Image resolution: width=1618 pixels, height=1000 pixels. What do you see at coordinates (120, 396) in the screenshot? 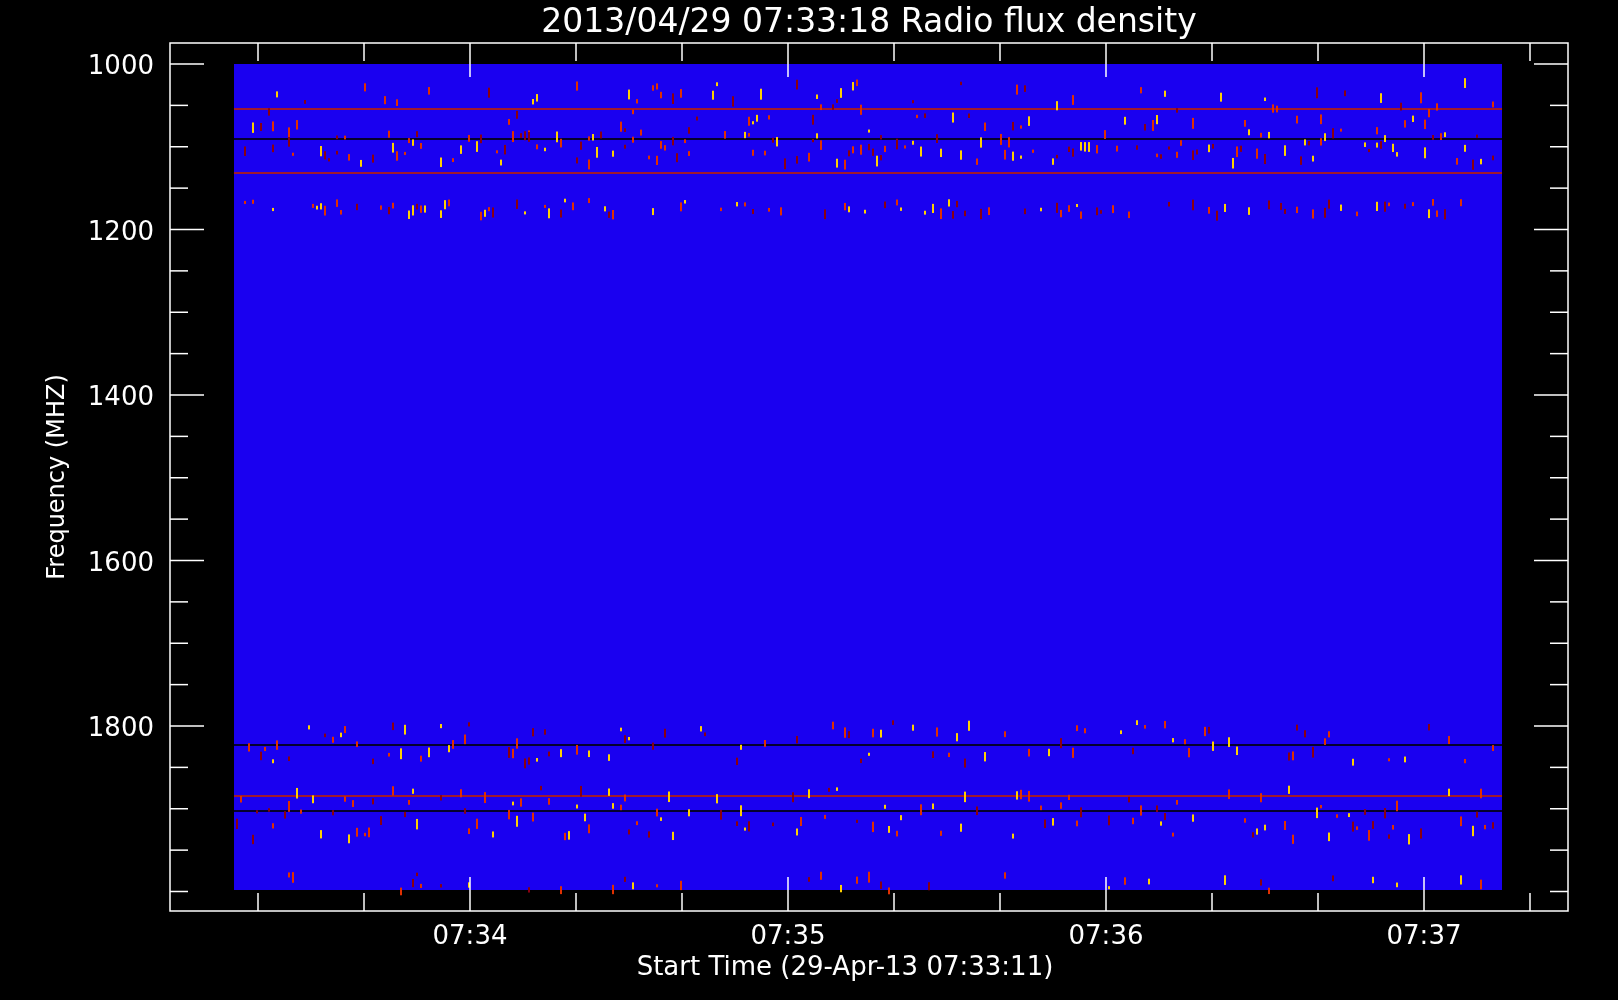
I see `y-tick-label: 1400` at bounding box center [120, 396].